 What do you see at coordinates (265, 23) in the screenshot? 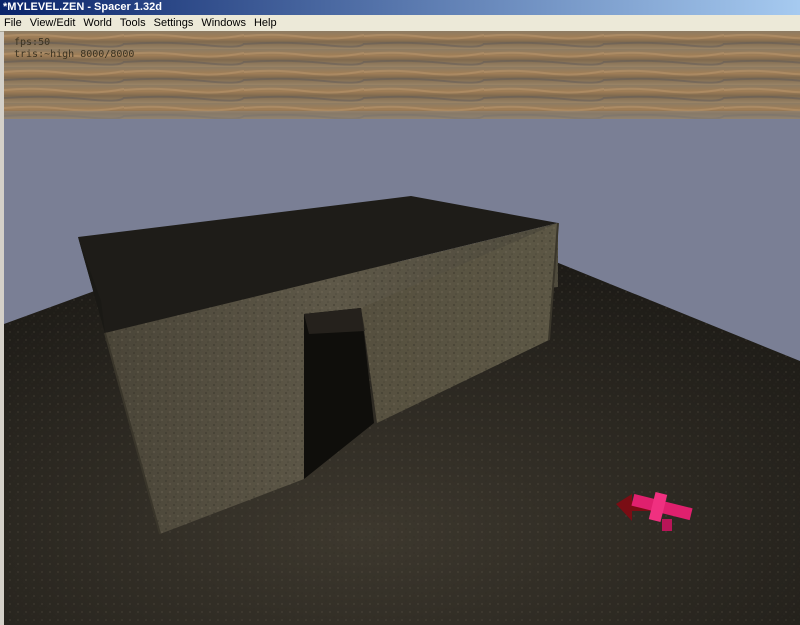
I see `menu-help: Help` at bounding box center [265, 23].